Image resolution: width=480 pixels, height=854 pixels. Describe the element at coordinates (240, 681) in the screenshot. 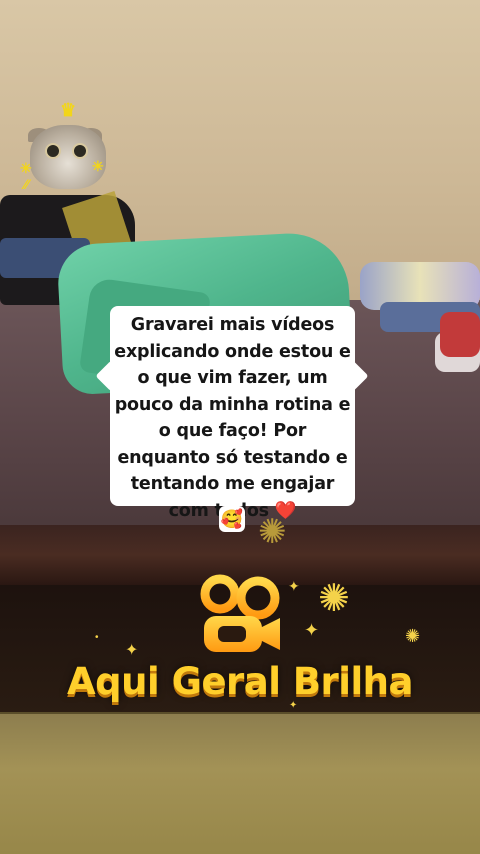

I see `slogan-text: Aqui Geral Brilha` at that location.